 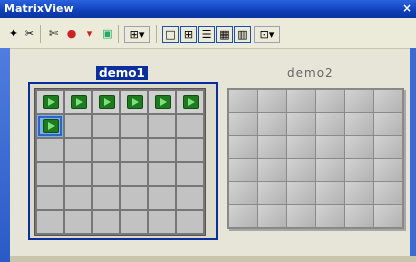 What do you see at coordinates (5, 155) in the screenshot?
I see `left-edge` at bounding box center [5, 155].